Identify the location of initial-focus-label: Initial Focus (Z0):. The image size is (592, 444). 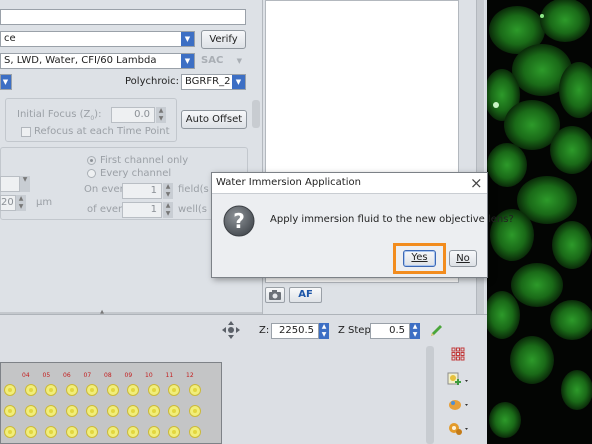
(59, 115).